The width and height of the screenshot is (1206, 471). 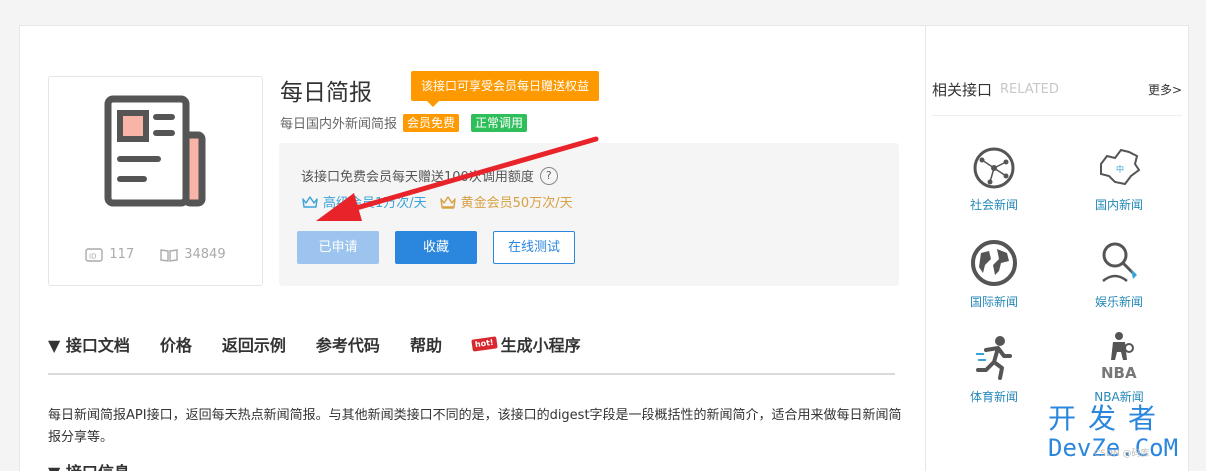 I want to click on api-info-heading: ▼ 接口信息, so click(x=89, y=465).